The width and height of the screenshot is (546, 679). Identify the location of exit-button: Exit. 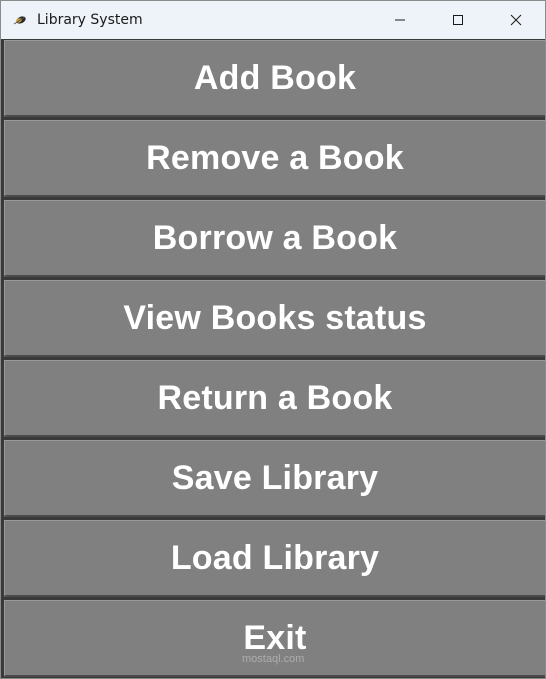
(274, 638).